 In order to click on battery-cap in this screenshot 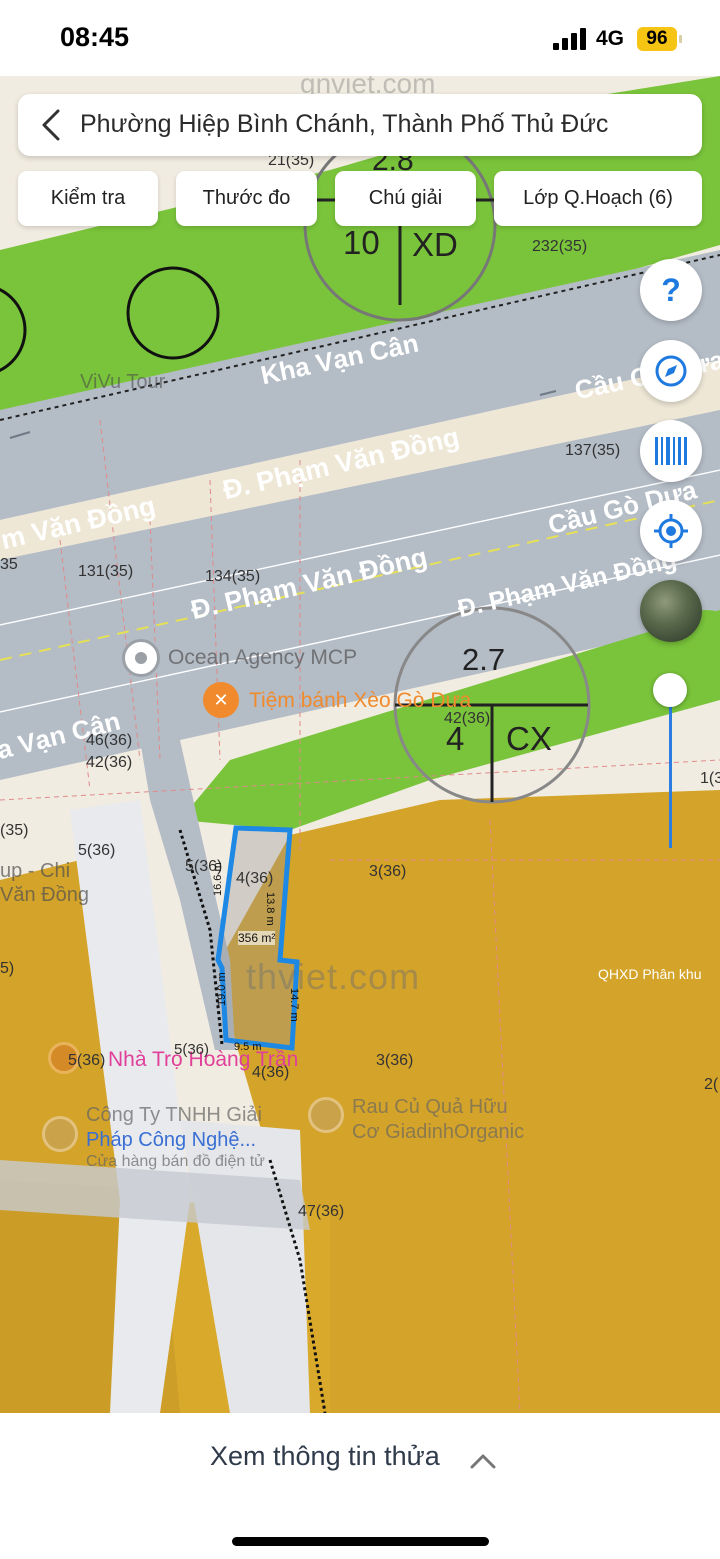, I will do `click(680, 39)`.